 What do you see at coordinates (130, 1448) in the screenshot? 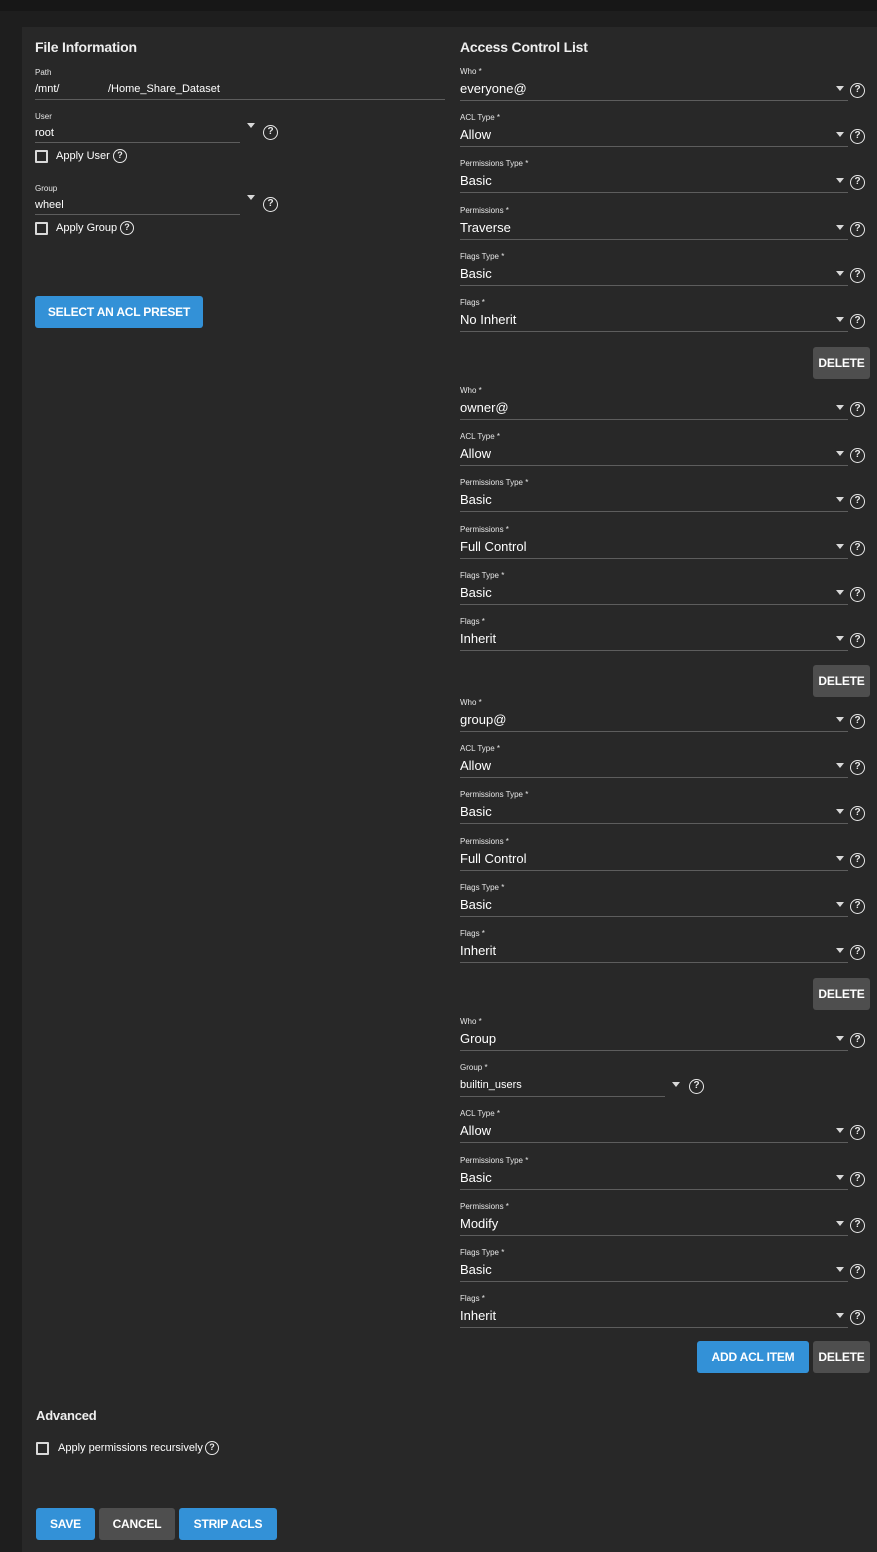
I see `apply-recursively-label: Apply permissions recursively` at bounding box center [130, 1448].